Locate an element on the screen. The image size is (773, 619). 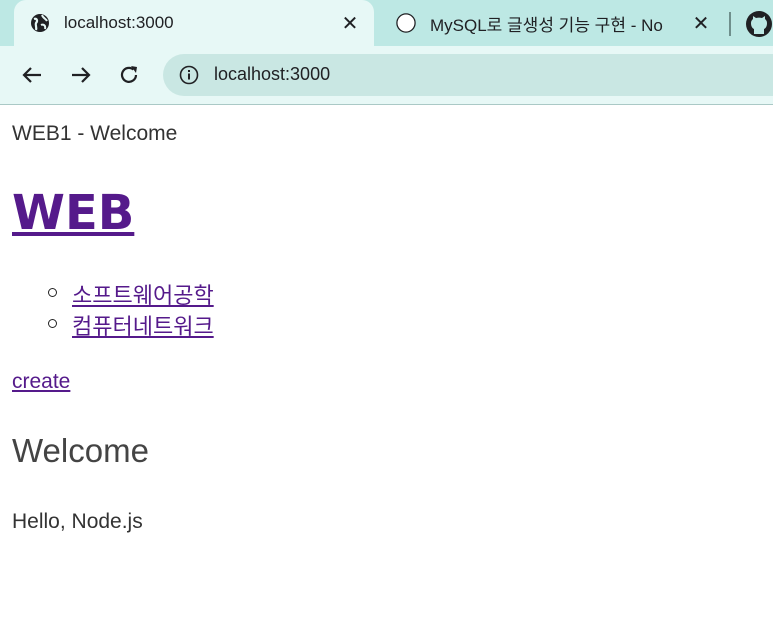
topic-link: 소프트웨어공학 is located at coordinates (143, 294).